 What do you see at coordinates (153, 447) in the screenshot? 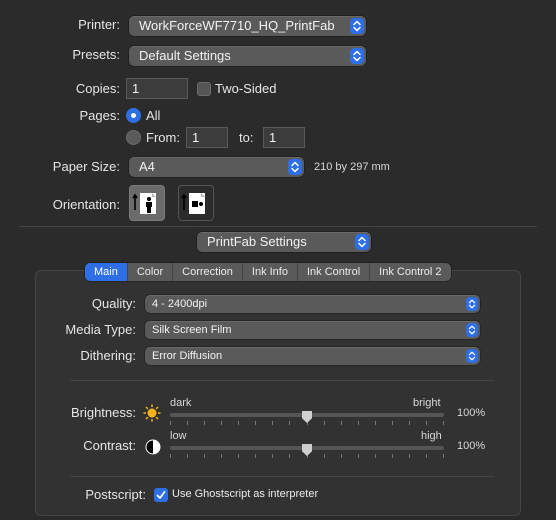
I see `contrast-icon` at bounding box center [153, 447].